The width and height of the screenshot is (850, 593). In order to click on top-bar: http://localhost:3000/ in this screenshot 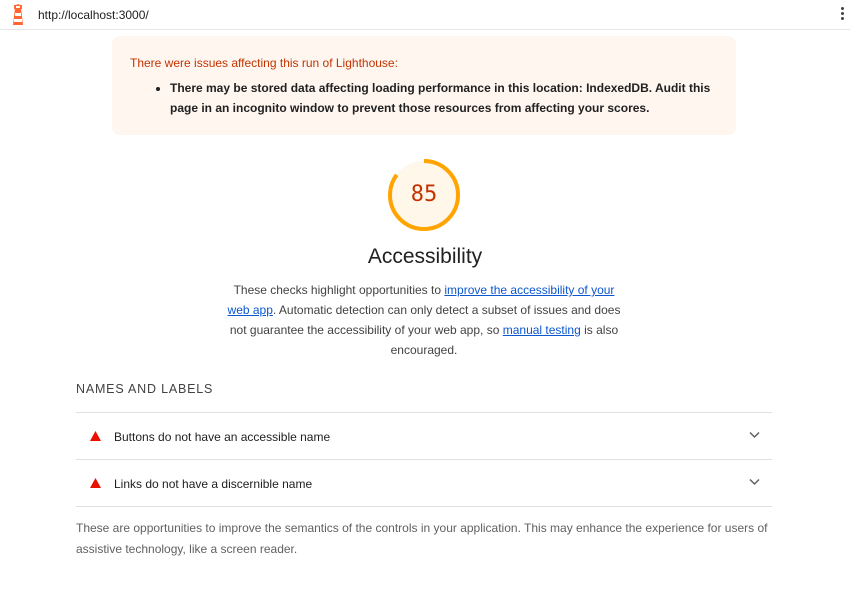, I will do `click(425, 15)`.